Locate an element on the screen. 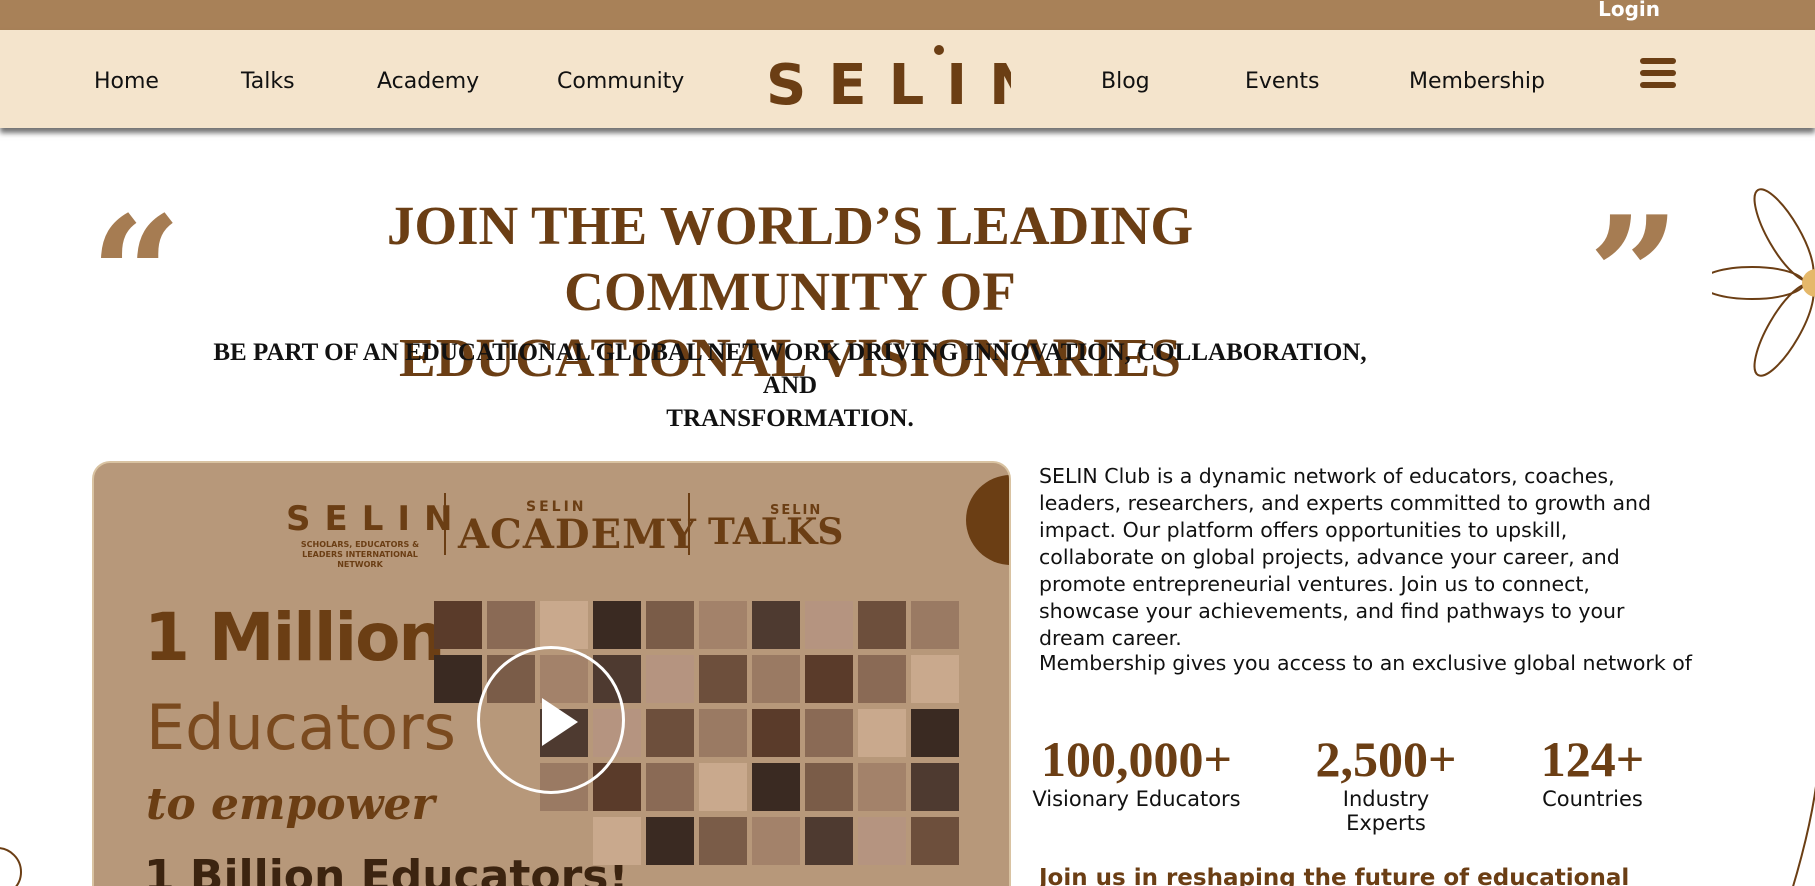  stat-value: 124+ is located at coordinates (1592, 759).